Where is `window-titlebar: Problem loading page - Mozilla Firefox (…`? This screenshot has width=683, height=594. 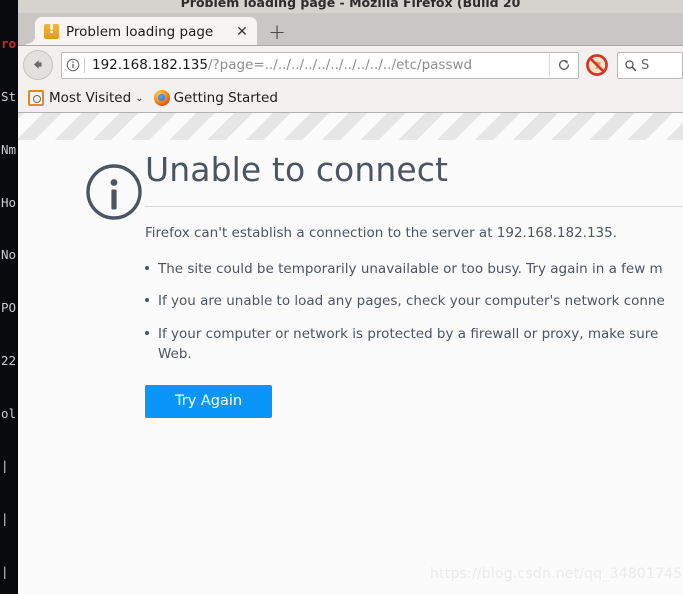
window-titlebar: Problem loading page - Mozilla Firefox (… is located at coordinates (350, 6).